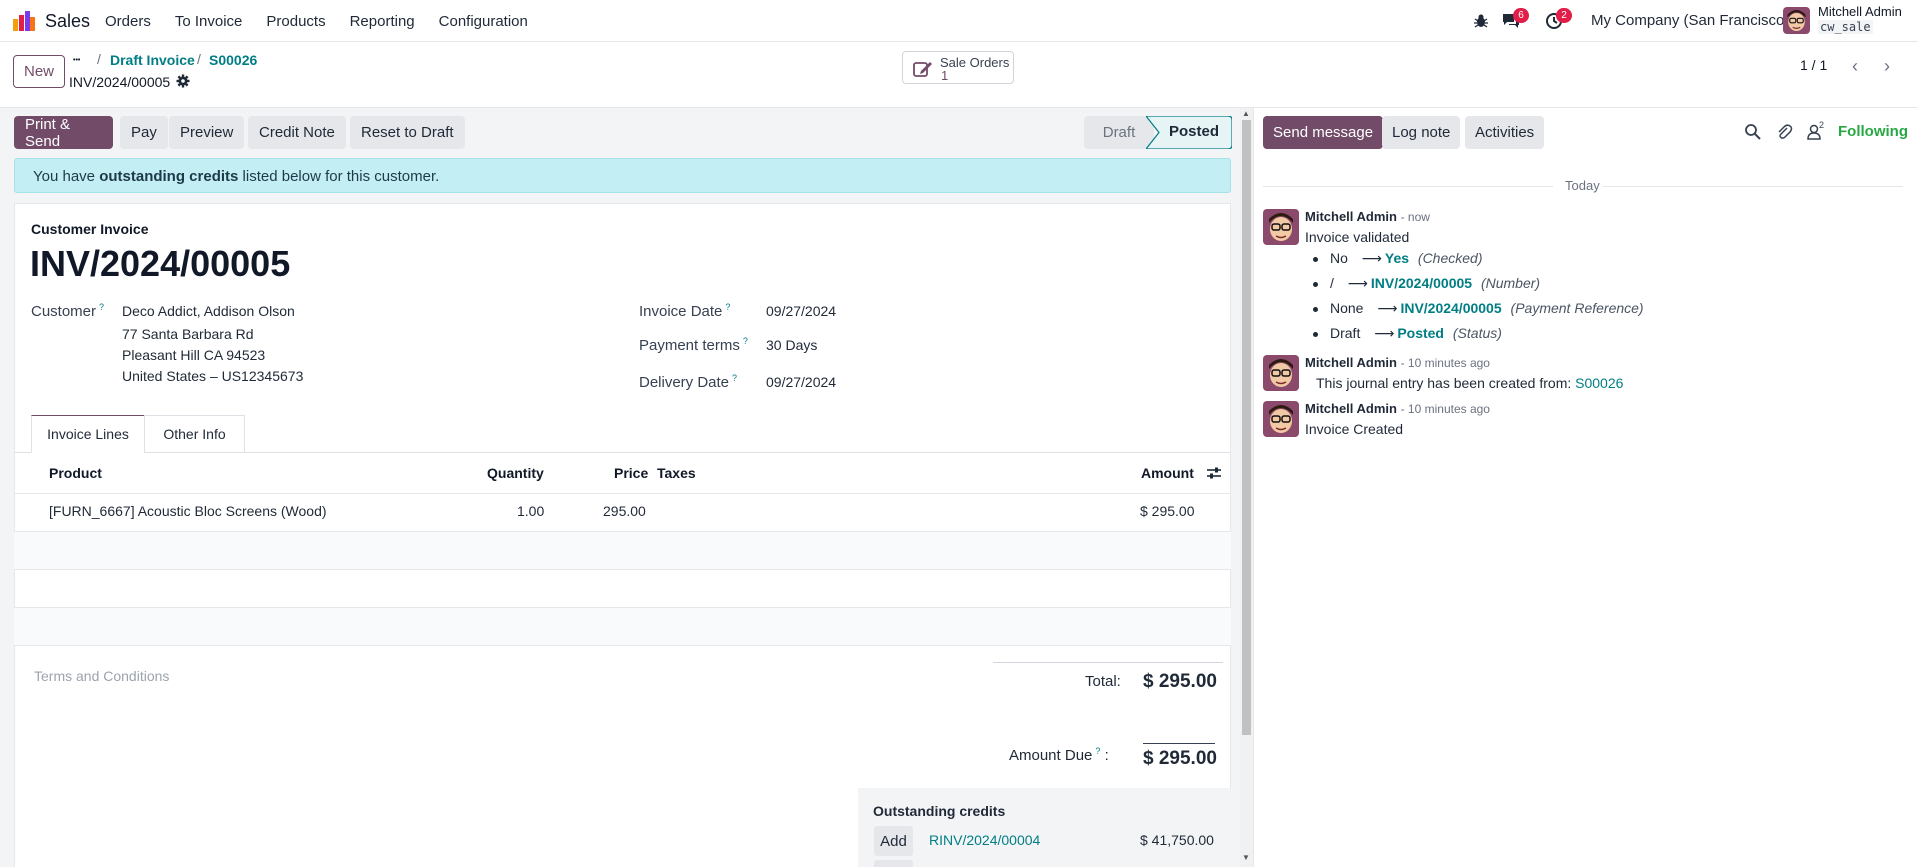 This screenshot has width=1918, height=867. I want to click on tracking-value: No ⟶ Yes (Checked), so click(1398, 258).